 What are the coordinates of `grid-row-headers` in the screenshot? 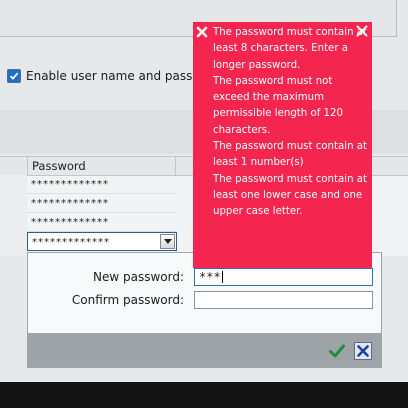 It's located at (13, 215).